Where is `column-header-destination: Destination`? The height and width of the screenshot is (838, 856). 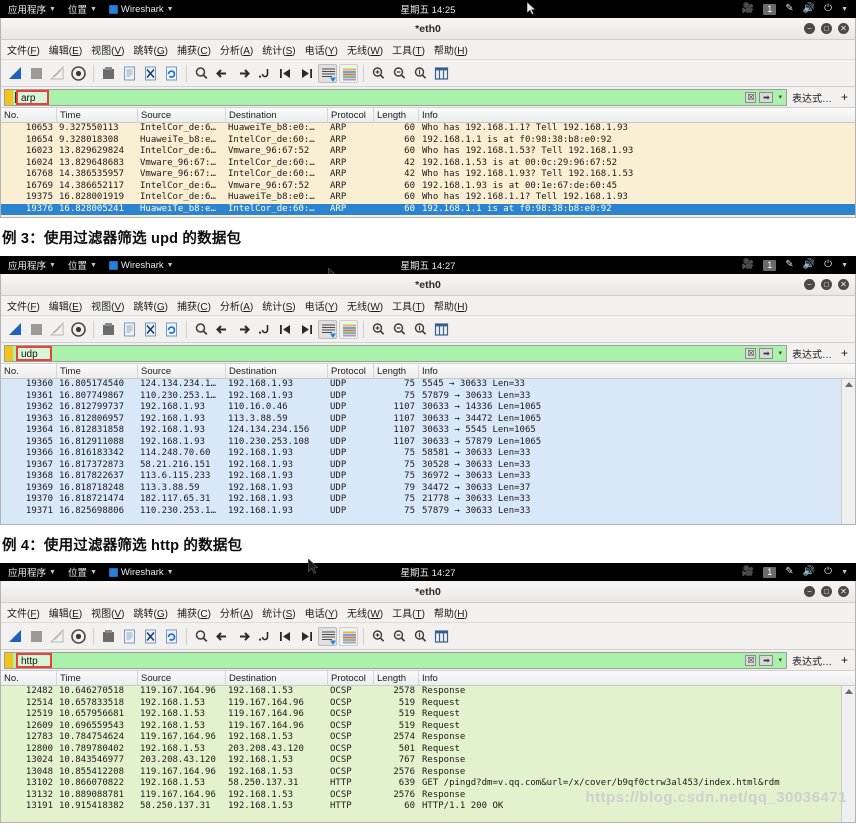 column-header-destination: Destination is located at coordinates (277, 371).